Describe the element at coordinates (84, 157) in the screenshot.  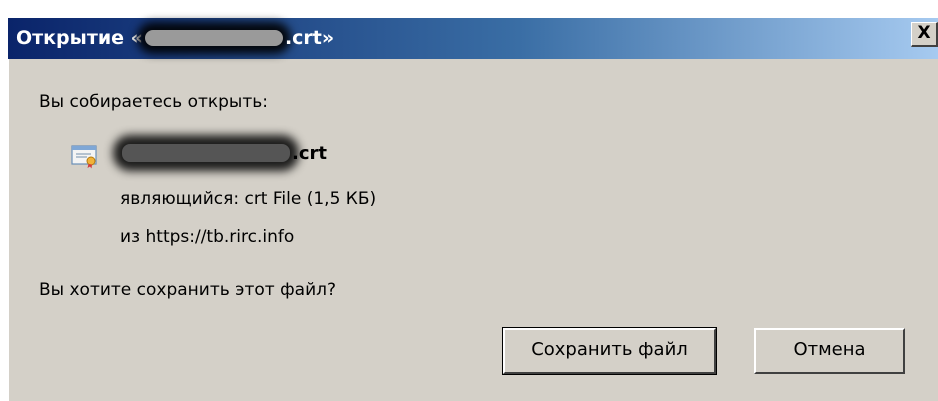
I see `certificate-file-icon` at that location.